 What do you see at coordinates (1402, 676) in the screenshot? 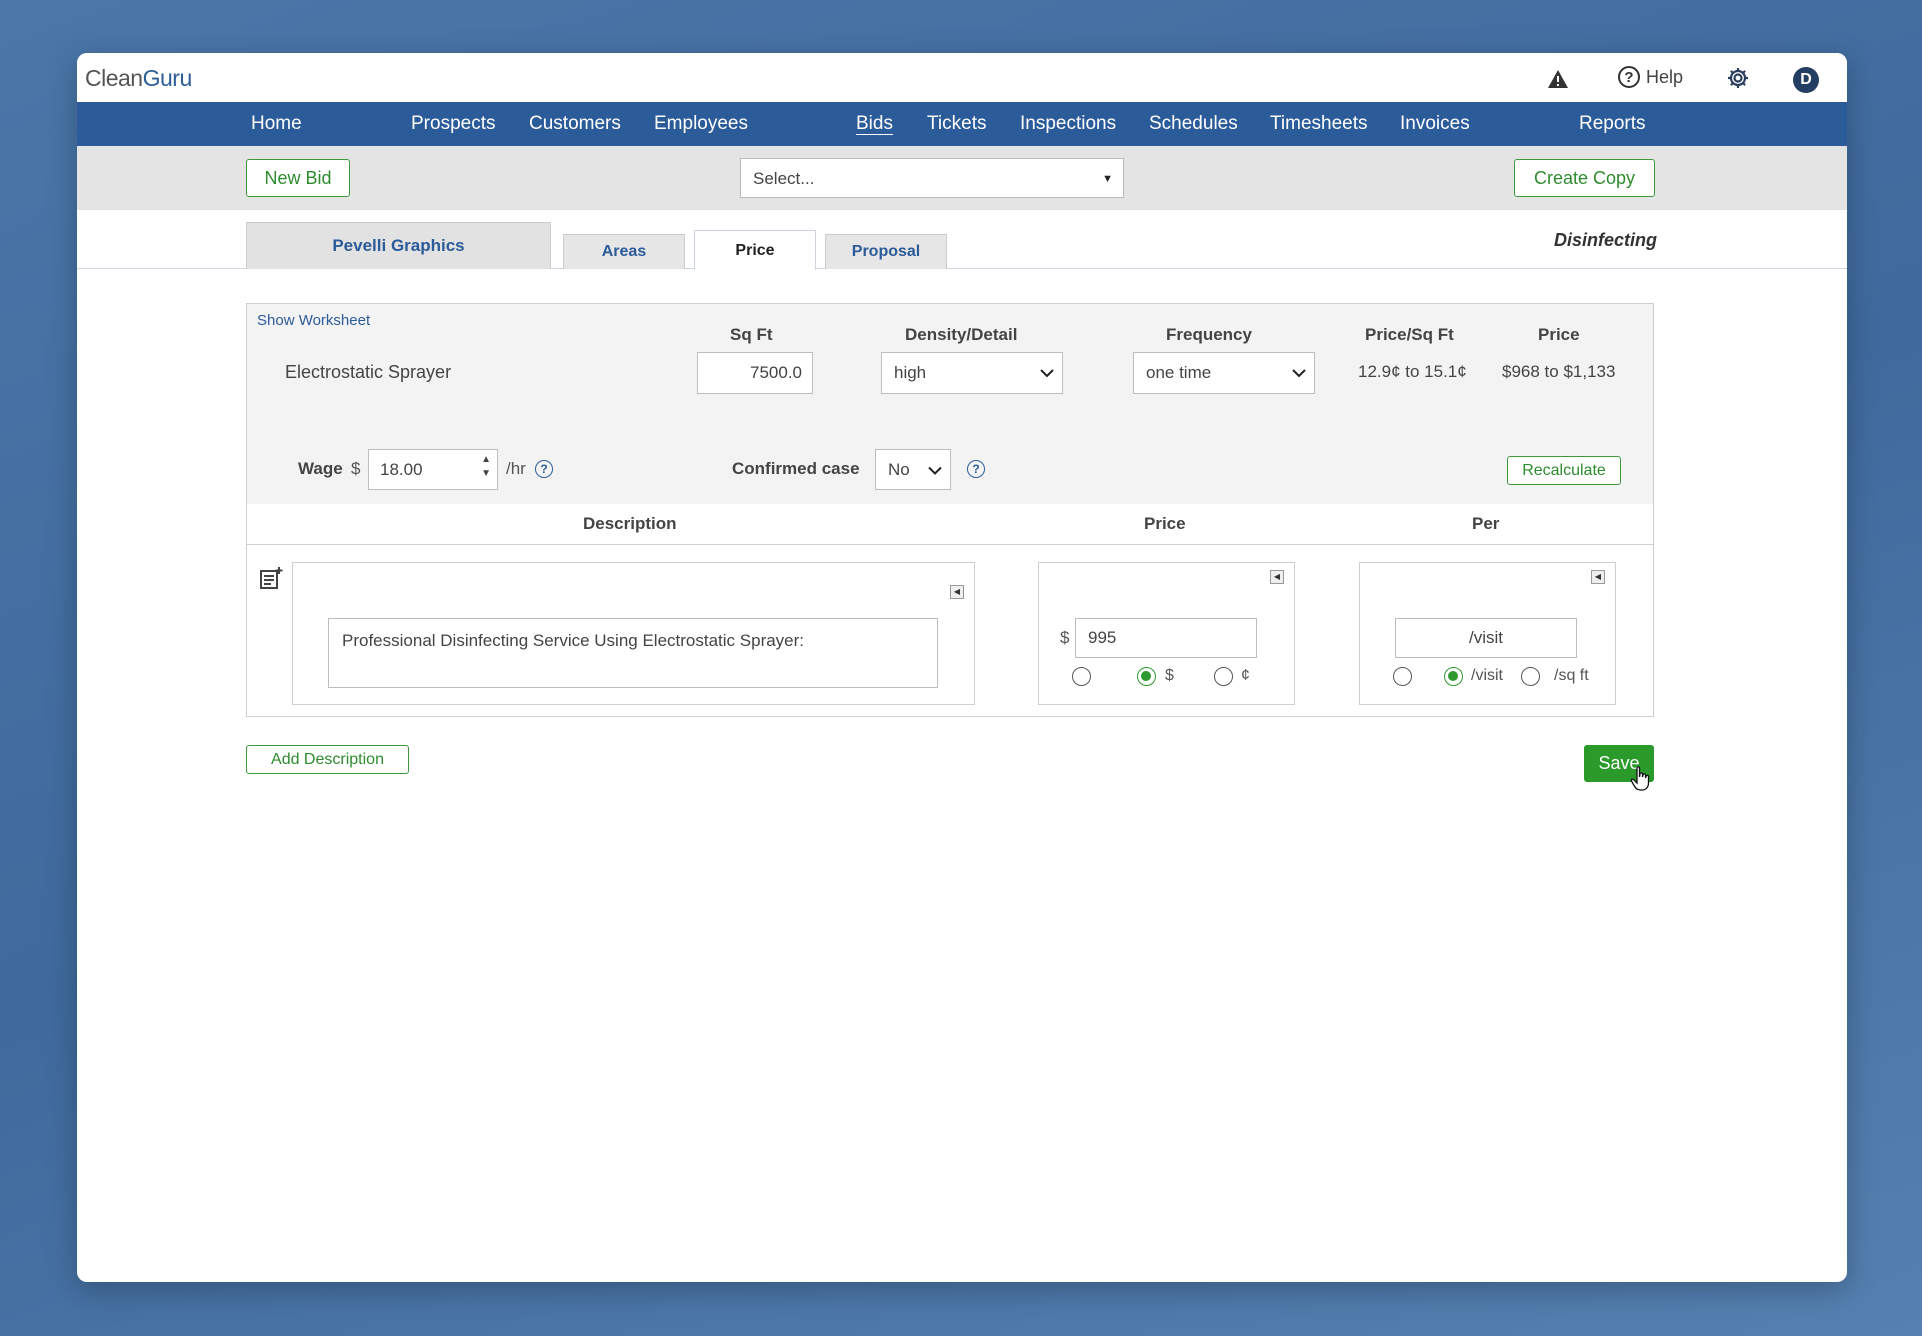
I see `per-radio-none` at bounding box center [1402, 676].